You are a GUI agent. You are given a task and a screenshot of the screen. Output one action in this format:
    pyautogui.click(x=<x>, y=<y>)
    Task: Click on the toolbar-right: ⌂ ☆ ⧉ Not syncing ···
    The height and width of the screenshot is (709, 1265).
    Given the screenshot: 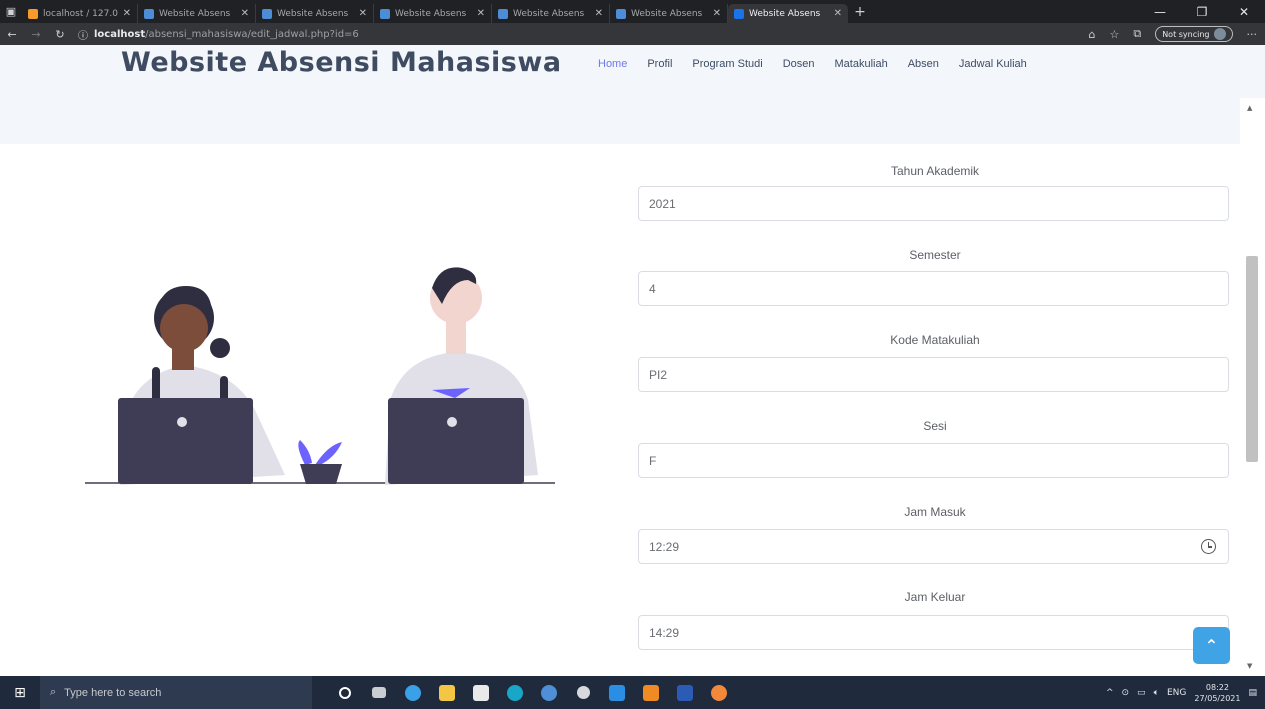 What is the action you would take?
    pyautogui.click(x=1176, y=34)
    